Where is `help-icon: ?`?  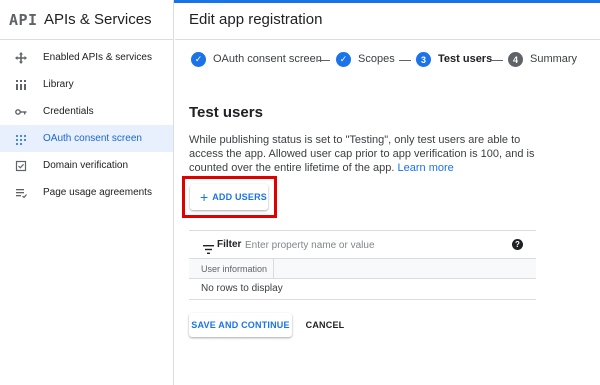
help-icon: ? is located at coordinates (517, 244).